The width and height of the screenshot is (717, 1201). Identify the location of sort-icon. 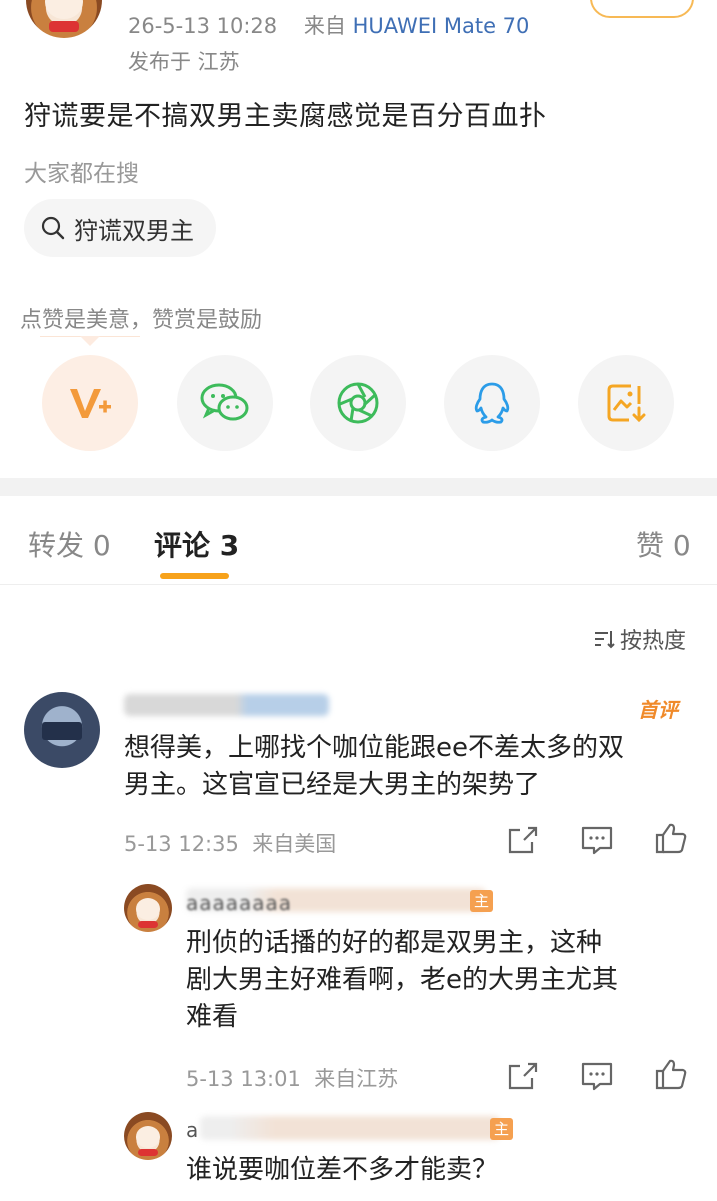
(605, 640).